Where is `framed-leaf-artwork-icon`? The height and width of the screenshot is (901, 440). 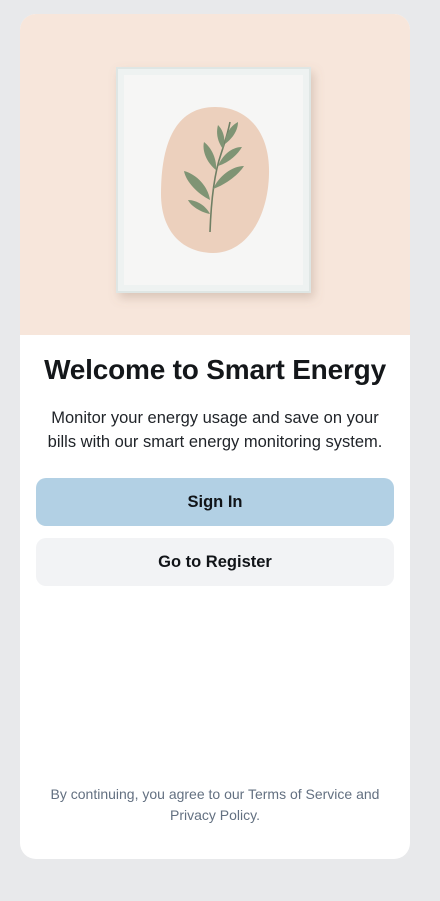 framed-leaf-artwork-icon is located at coordinates (213, 180).